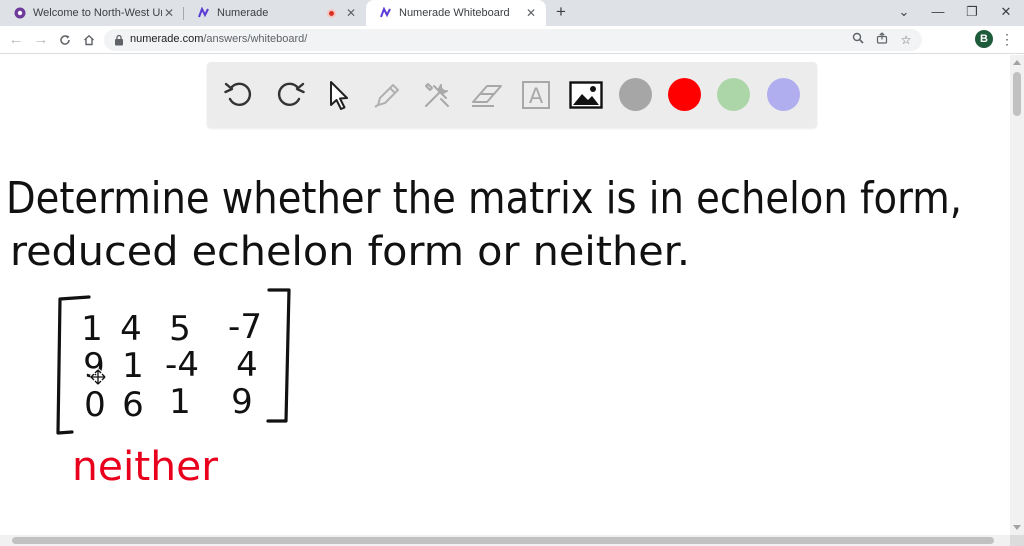  I want to click on browser-toolbar: ← → numerade.com/answers/whiteboard/ ☆ 4, so click(512, 48).